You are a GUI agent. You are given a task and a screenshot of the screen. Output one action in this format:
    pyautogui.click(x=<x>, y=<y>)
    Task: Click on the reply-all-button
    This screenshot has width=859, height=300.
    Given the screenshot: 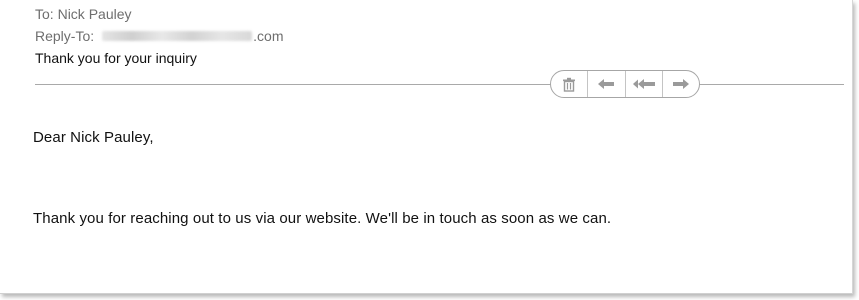 What is the action you would take?
    pyautogui.click(x=644, y=84)
    